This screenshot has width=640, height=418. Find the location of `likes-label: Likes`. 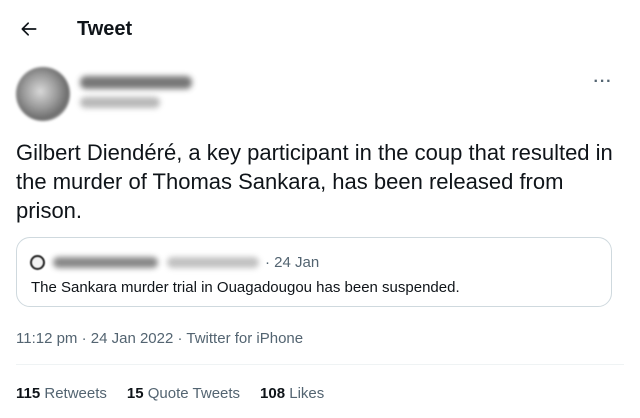

likes-label: Likes is located at coordinates (307, 393).